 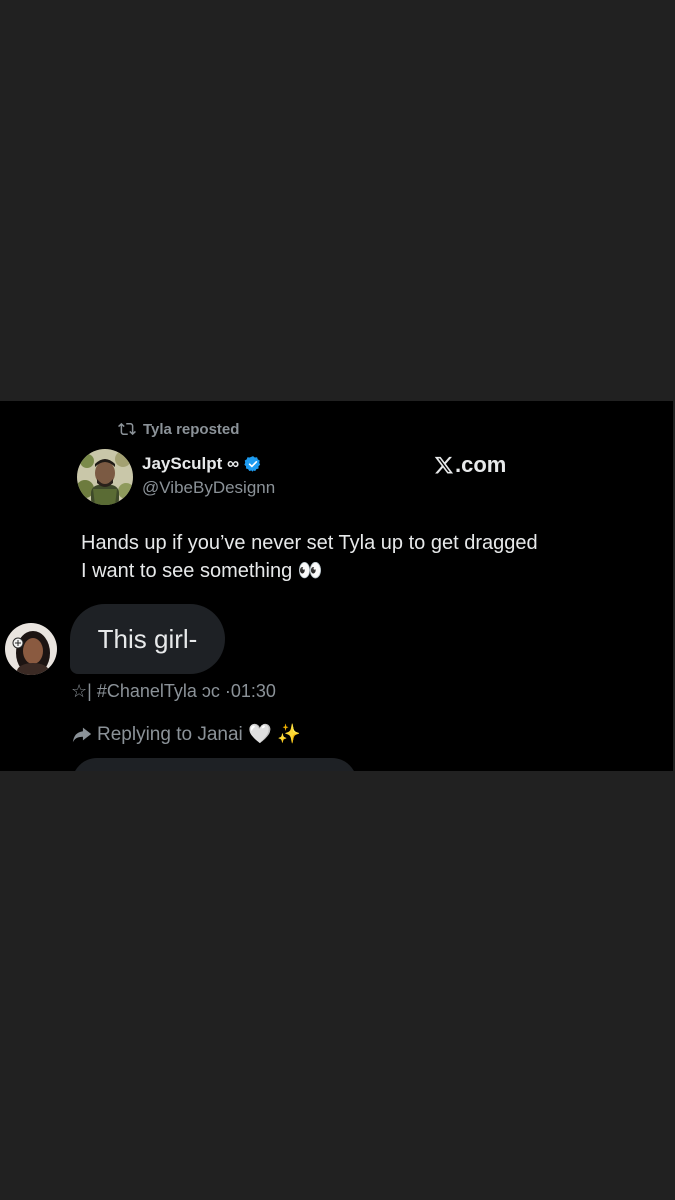 What do you see at coordinates (444, 465) in the screenshot?
I see `x-logo-icon` at bounding box center [444, 465].